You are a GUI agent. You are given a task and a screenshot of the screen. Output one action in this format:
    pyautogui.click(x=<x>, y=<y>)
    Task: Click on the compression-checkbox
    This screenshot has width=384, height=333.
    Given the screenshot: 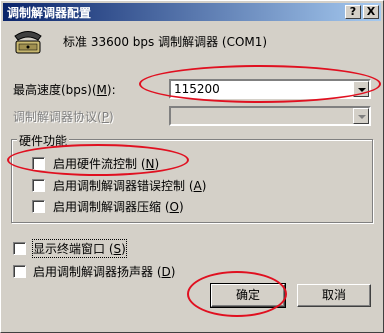 What is the action you would take?
    pyautogui.click(x=38, y=206)
    